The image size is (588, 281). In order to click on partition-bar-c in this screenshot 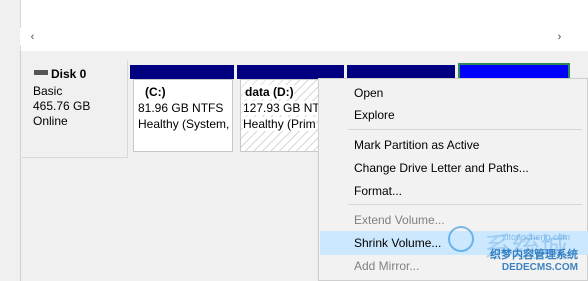, I will do `click(182, 72)`.